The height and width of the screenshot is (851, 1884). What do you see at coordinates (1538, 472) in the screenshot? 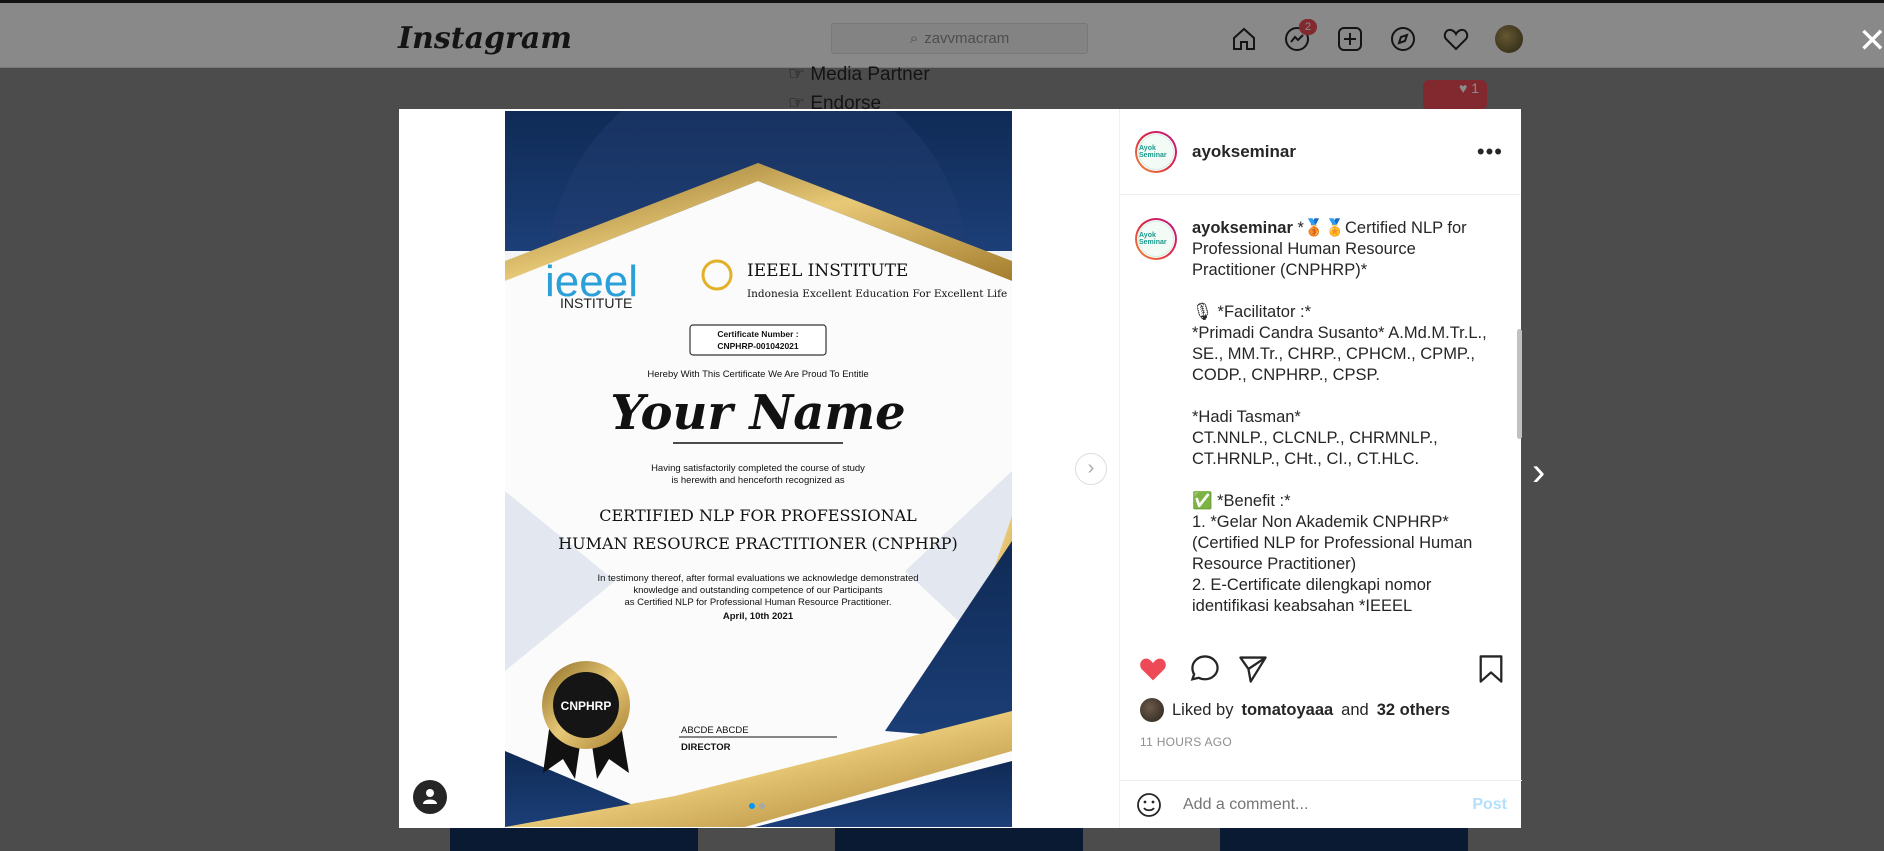
I see `next-post-icon: ›` at bounding box center [1538, 472].